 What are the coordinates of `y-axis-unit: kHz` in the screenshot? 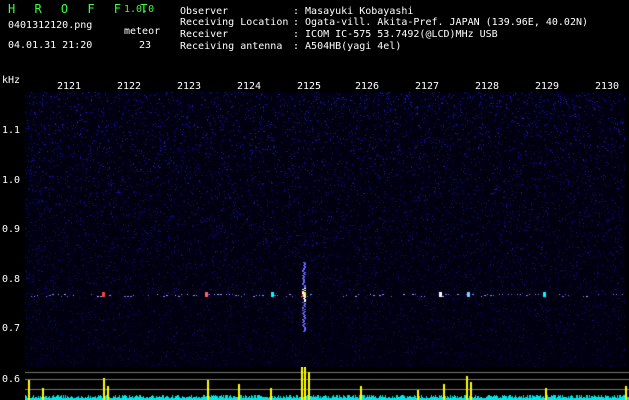 It's located at (11, 80).